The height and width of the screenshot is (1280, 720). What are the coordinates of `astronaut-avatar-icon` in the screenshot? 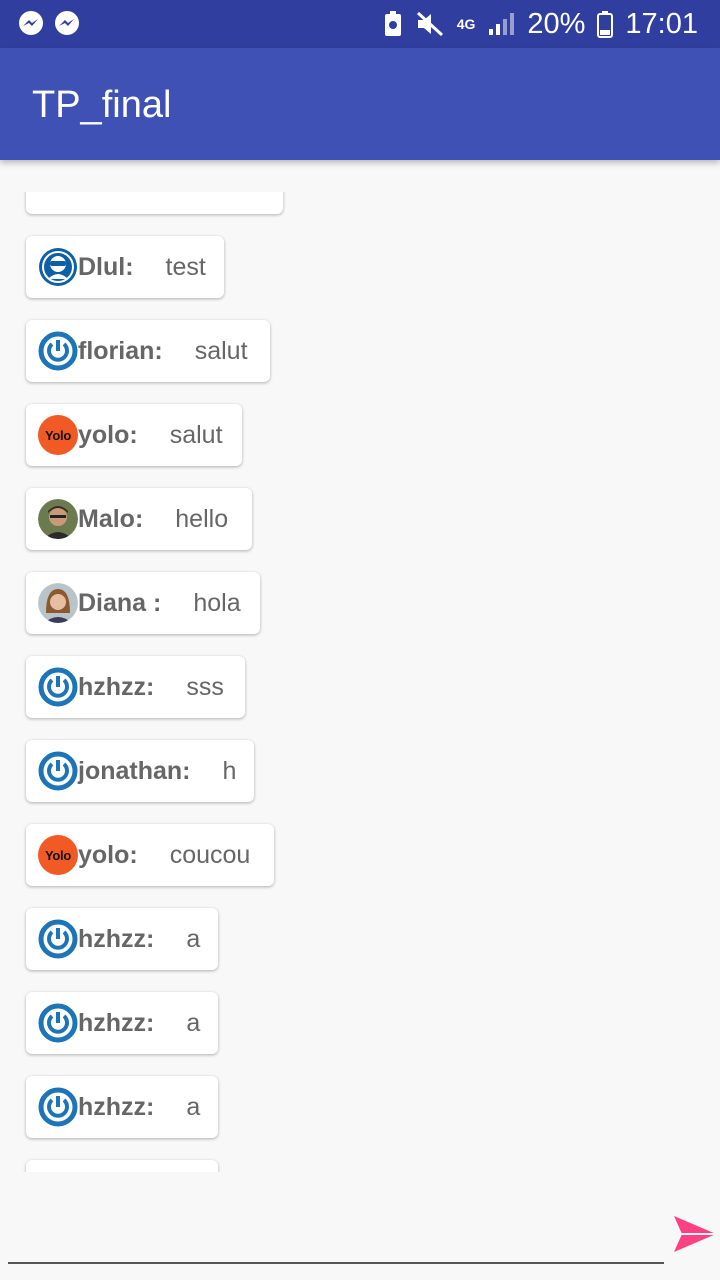 It's located at (58, 267).